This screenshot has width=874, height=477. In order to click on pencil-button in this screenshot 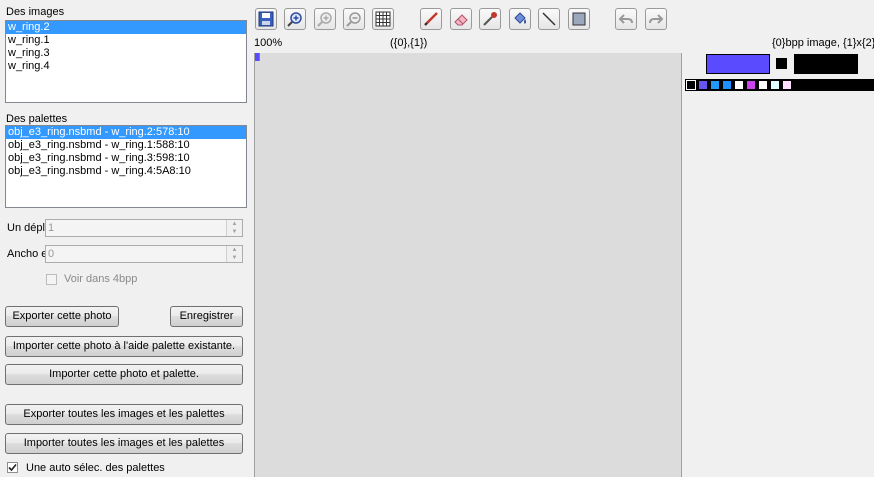, I will do `click(431, 19)`.